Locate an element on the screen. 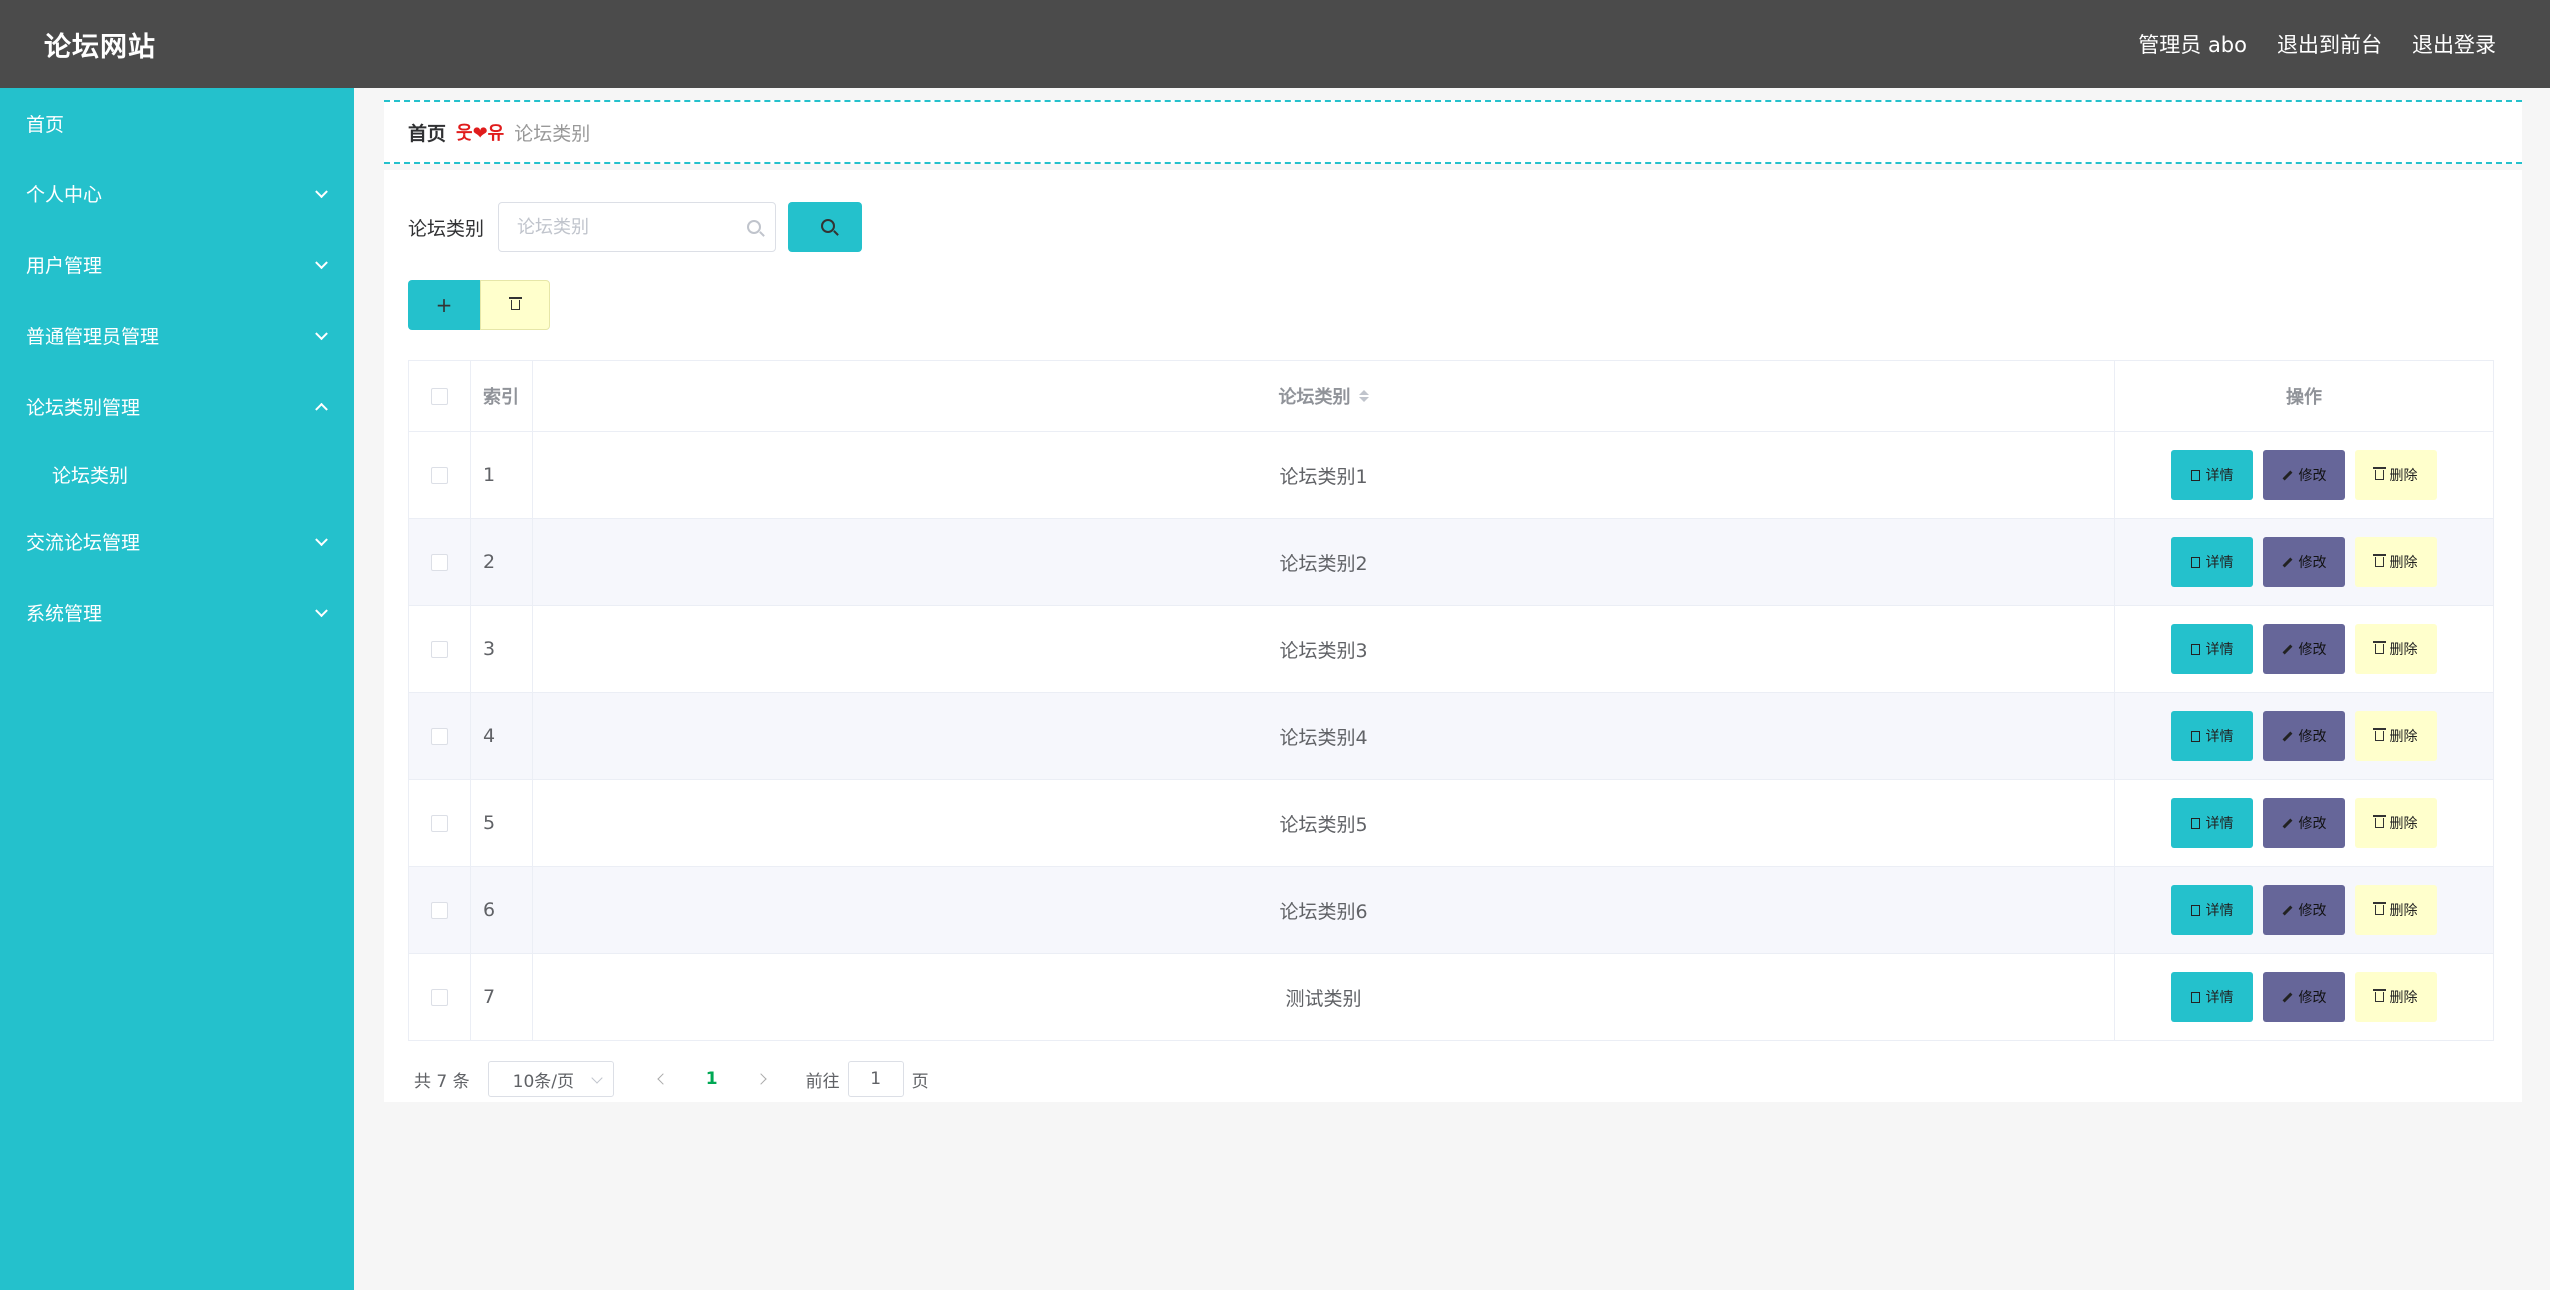 The height and width of the screenshot is (1290, 2550). sidebar-item-label: 首页 is located at coordinates (45, 124).